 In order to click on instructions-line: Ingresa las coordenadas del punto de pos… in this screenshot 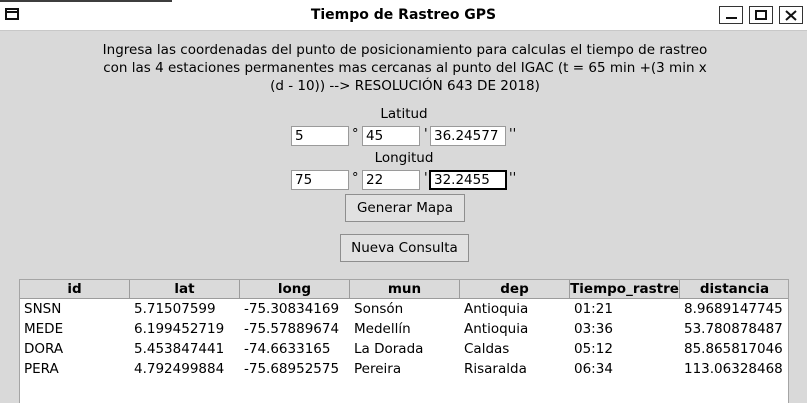, I will do `click(405, 50)`.